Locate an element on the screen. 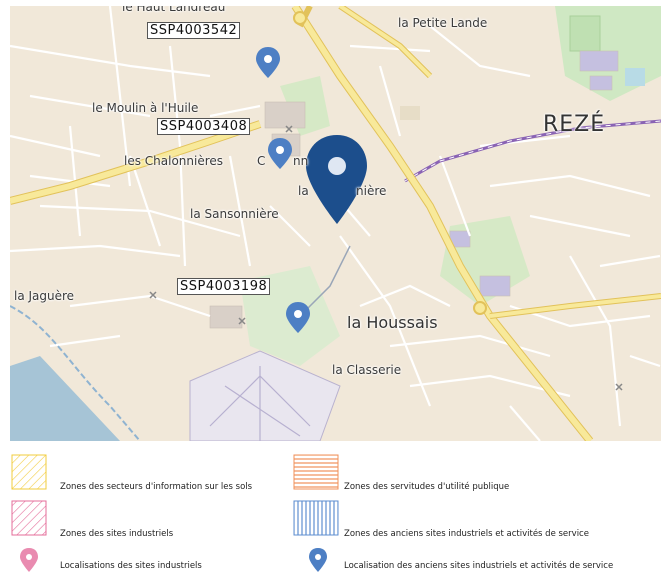 The width and height of the screenshot is (667, 577). legend-label-sites-industriels: Zones des sites industriels is located at coordinates (117, 534).